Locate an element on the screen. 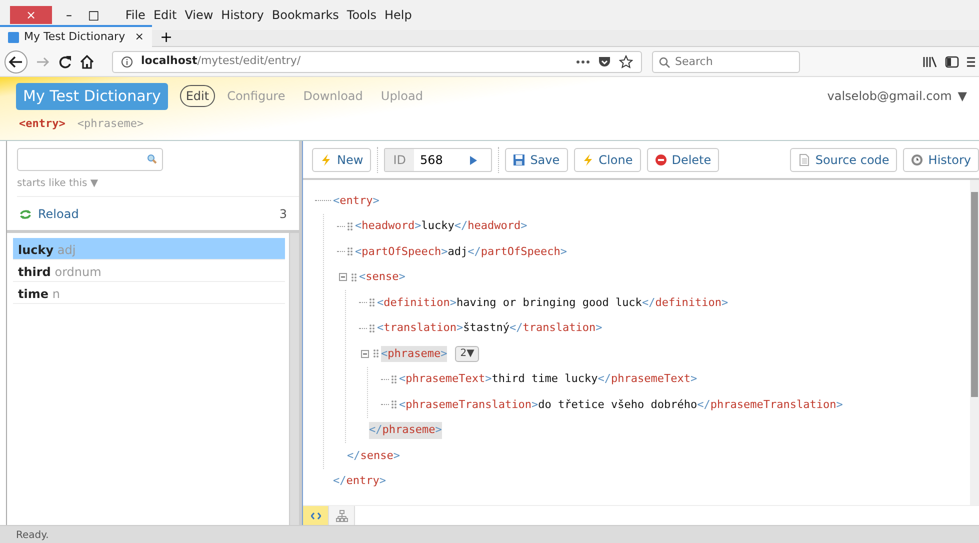 The image size is (979, 543). user-email: valselob@gmail.com is located at coordinates (889, 96).